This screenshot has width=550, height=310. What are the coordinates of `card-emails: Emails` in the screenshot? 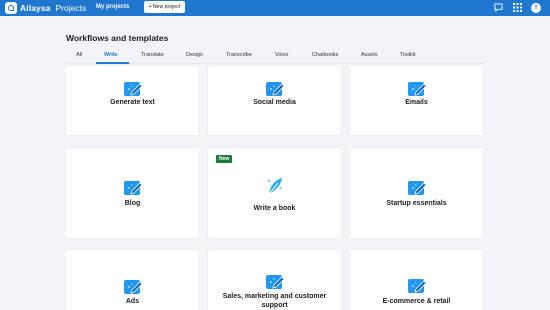 It's located at (416, 100).